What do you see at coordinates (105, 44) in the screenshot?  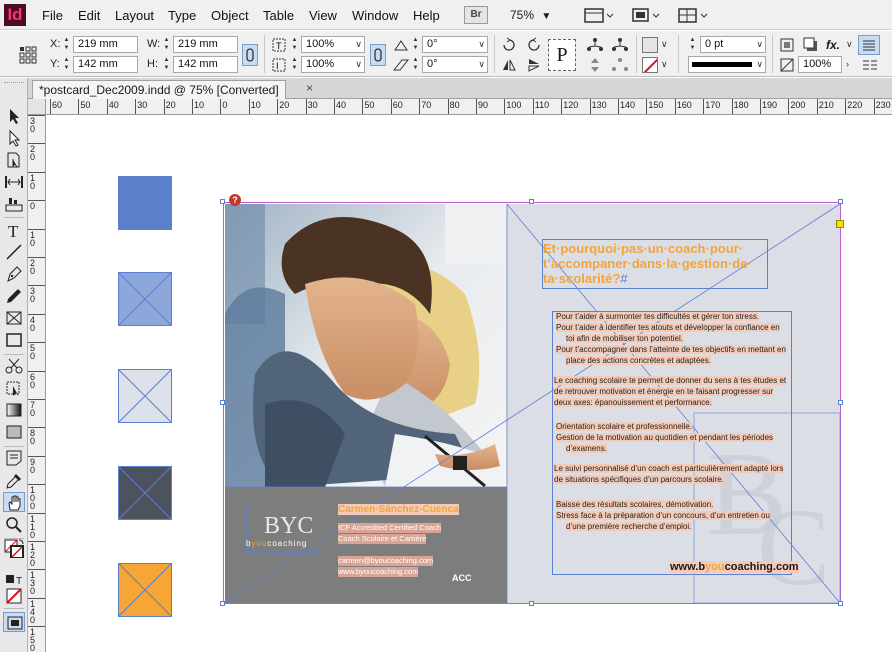 I see `x-position-field: 219 mm` at bounding box center [105, 44].